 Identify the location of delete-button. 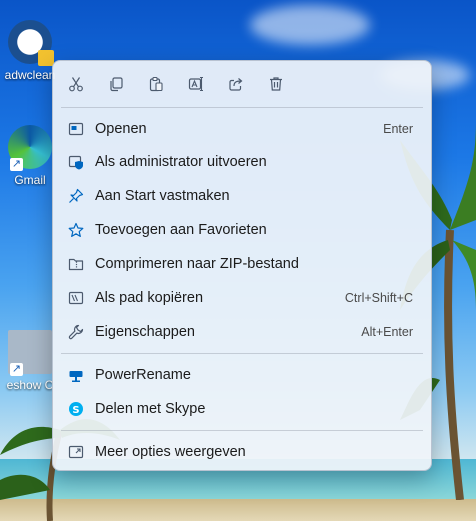
(276, 84).